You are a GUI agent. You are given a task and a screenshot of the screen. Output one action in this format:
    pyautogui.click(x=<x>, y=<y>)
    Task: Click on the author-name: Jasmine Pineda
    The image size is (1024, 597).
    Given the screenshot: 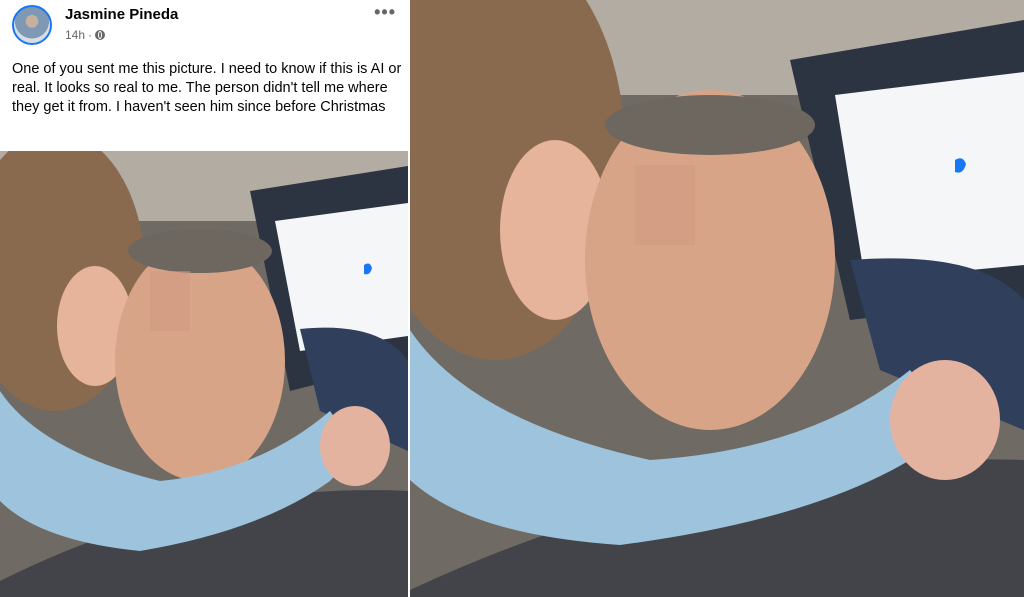 What is the action you would take?
    pyautogui.click(x=121, y=14)
    